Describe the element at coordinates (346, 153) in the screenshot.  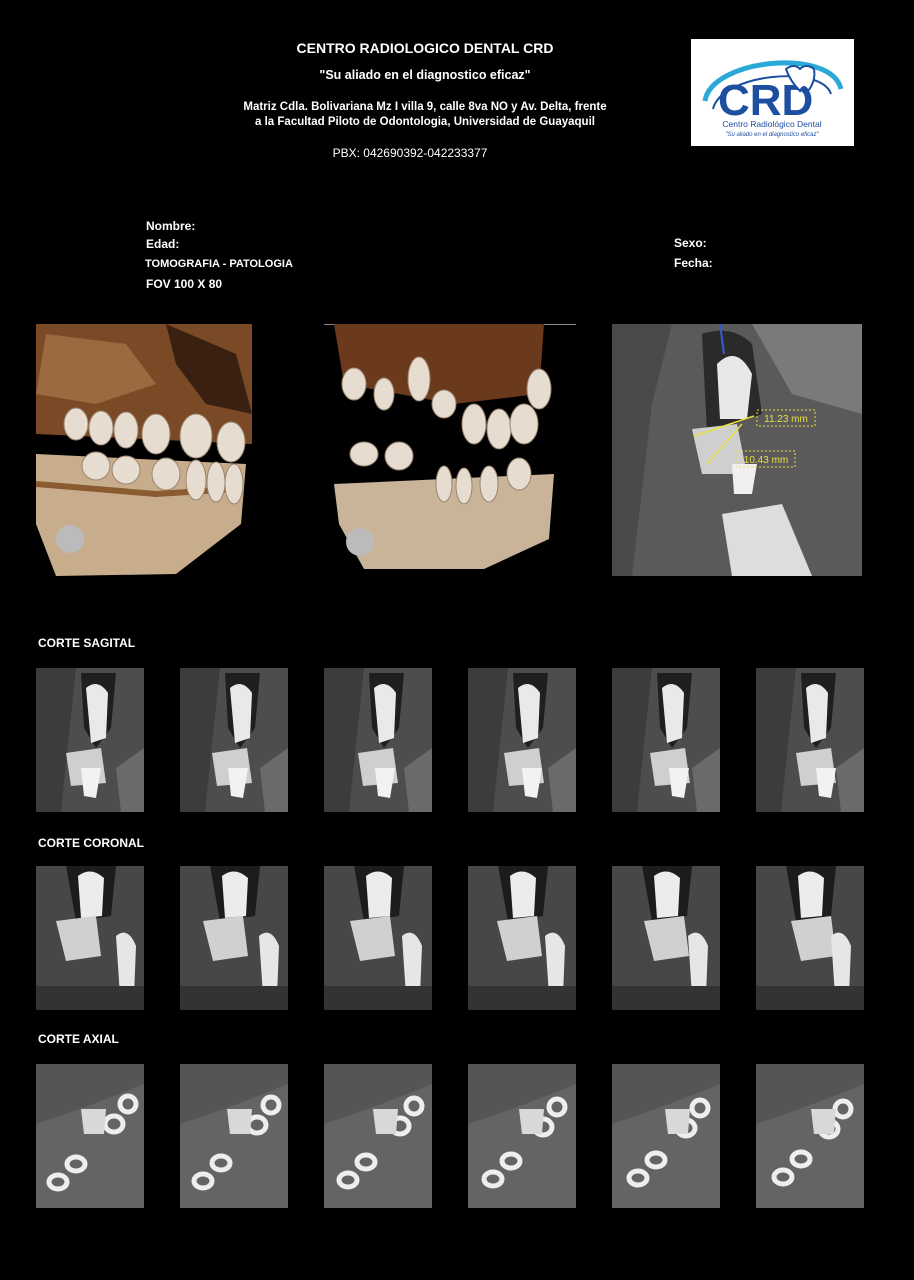
I see `phone-label: PBX:` at that location.